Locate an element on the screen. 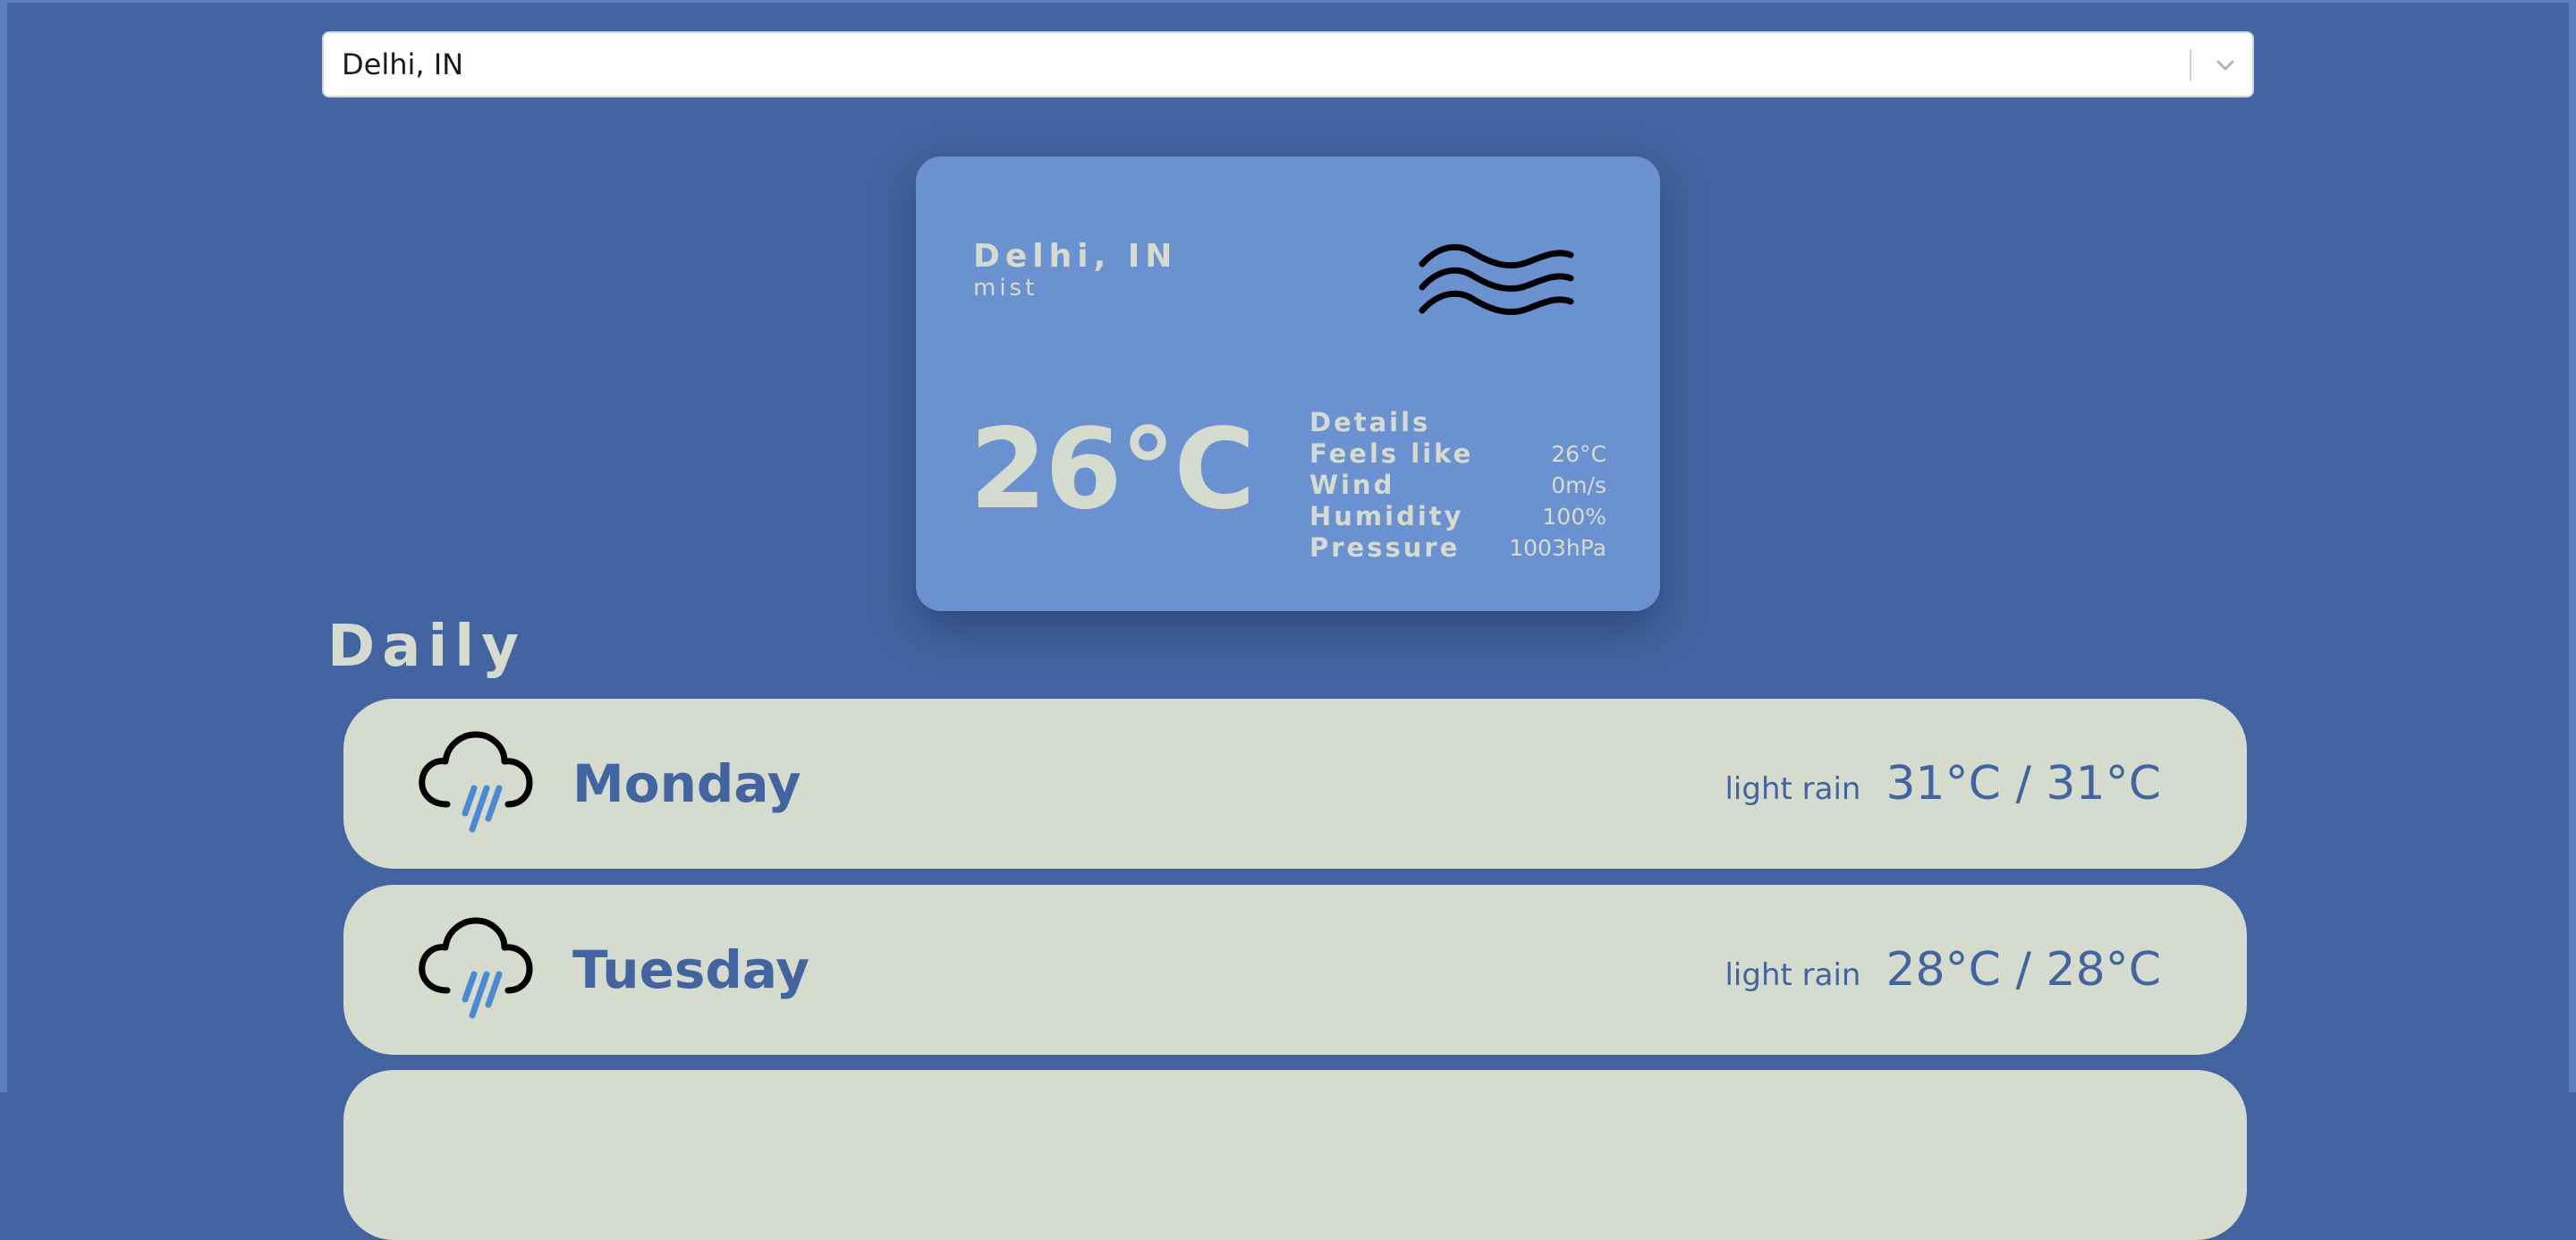  day-temperature-range: 31°C / 31°C is located at coordinates (2023, 784).